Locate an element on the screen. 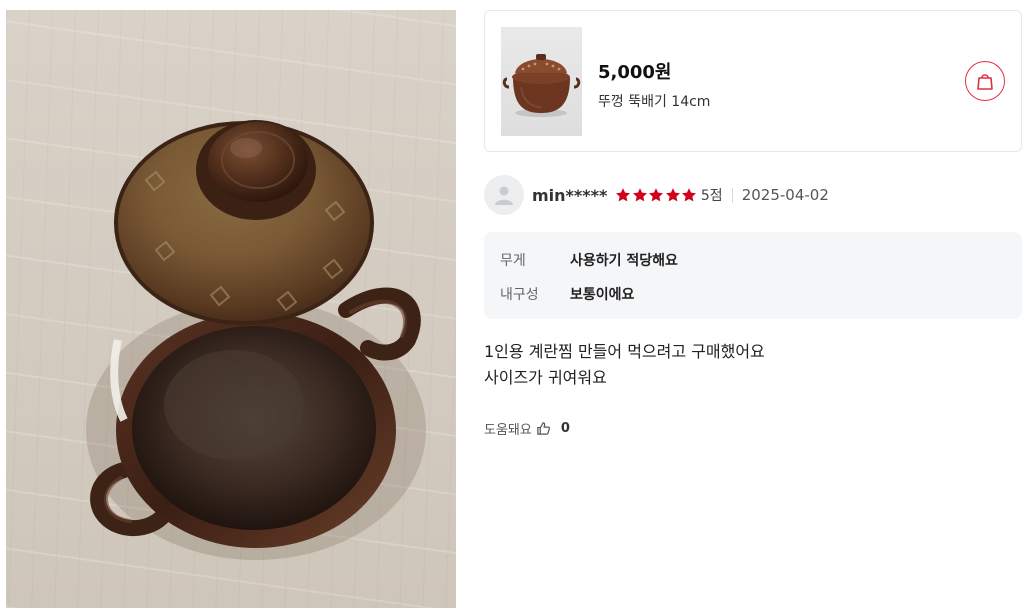 The height and width of the screenshot is (615, 1028). helpful-label: 도움돼요 is located at coordinates (508, 430).